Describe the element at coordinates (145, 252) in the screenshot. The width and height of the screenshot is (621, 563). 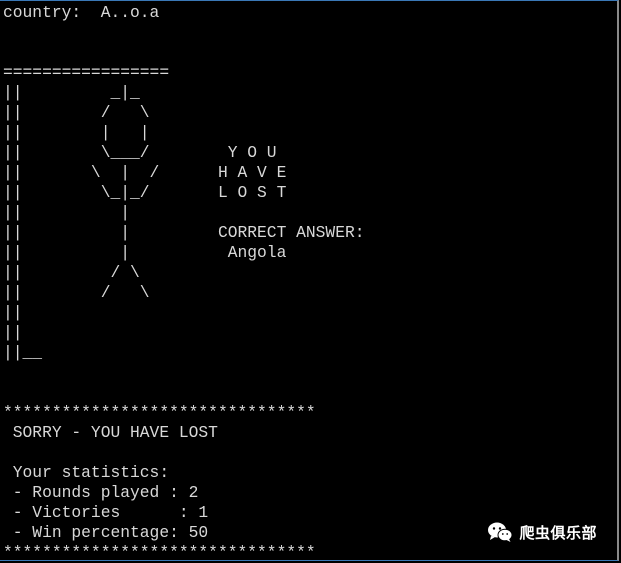
I see `hangman-art-line-correct-answer: || | Angola` at that location.